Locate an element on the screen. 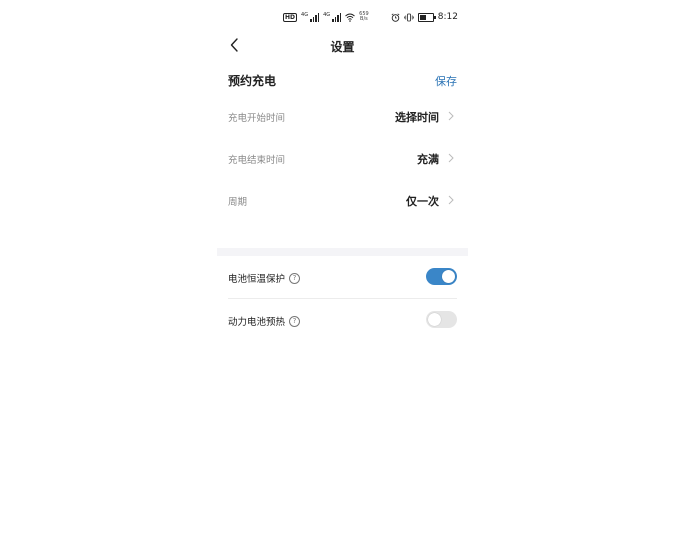 The width and height of the screenshot is (685, 543). row-value: 仅一次 is located at coordinates (422, 201).